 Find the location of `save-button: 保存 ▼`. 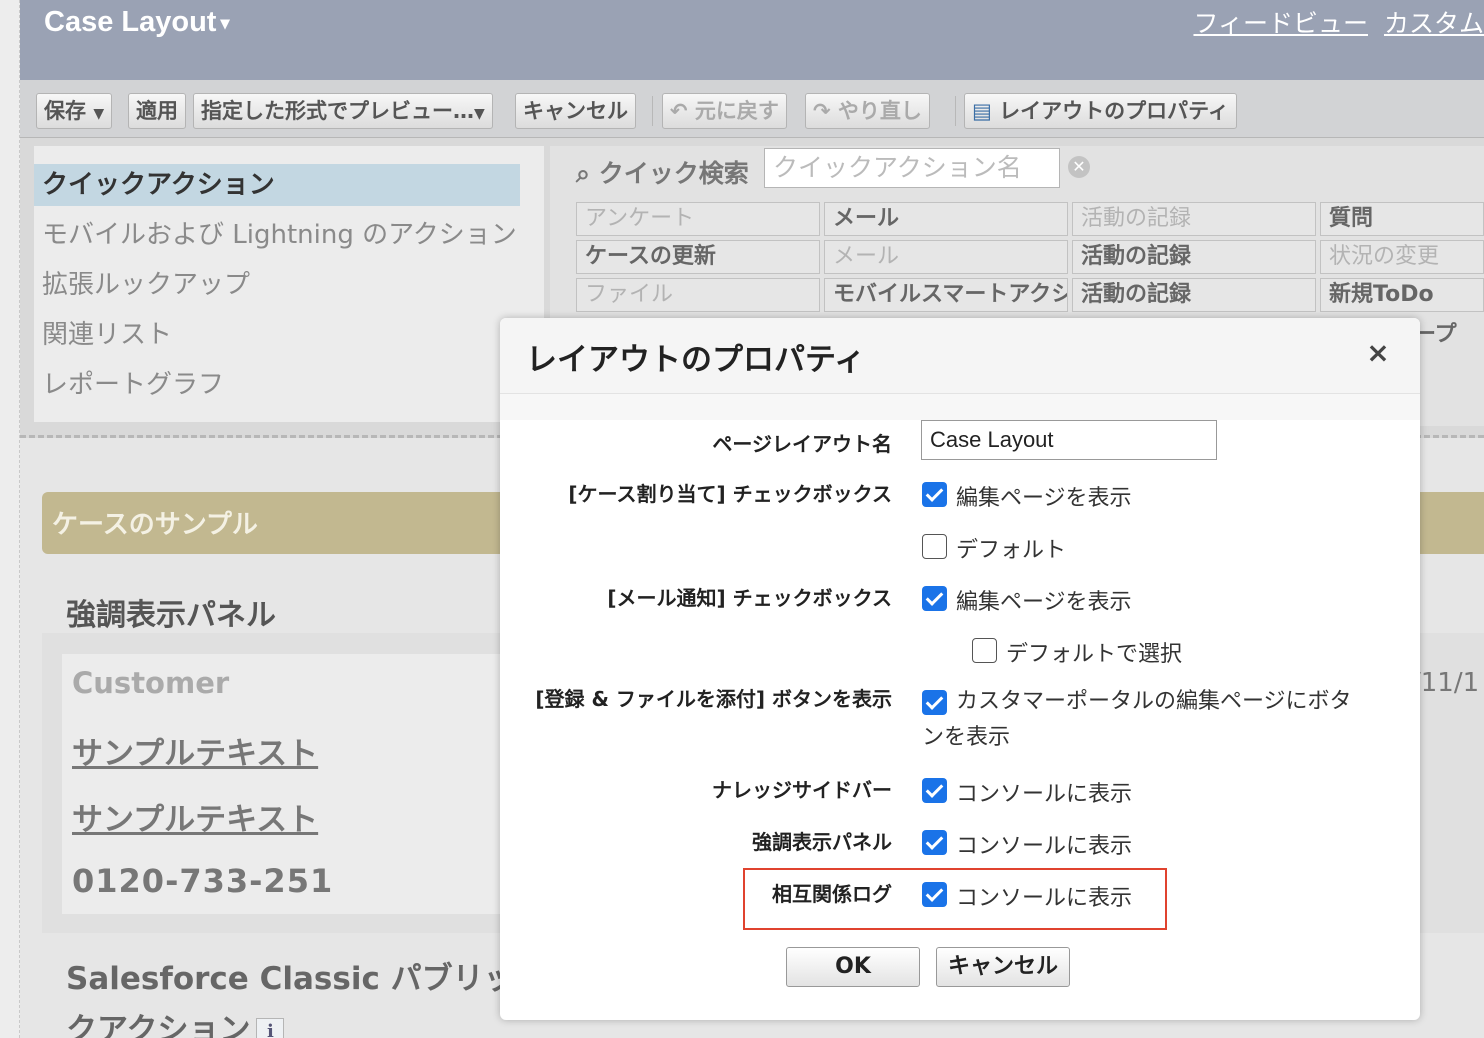

save-button: 保存 ▼ is located at coordinates (74, 111).